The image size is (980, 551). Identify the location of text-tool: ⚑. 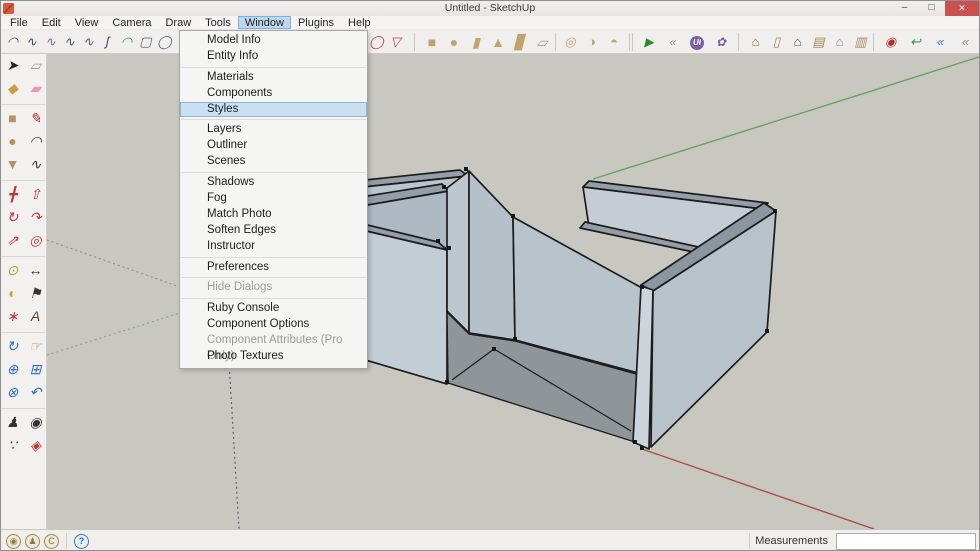
(35, 293).